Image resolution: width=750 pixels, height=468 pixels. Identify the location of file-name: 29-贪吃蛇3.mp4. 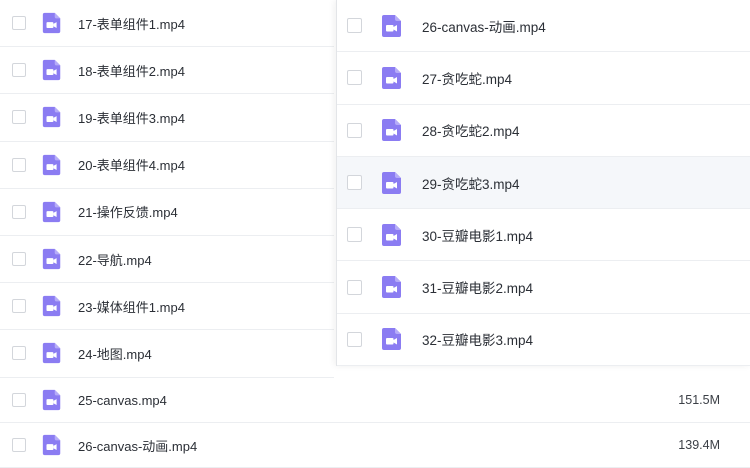
(471, 184).